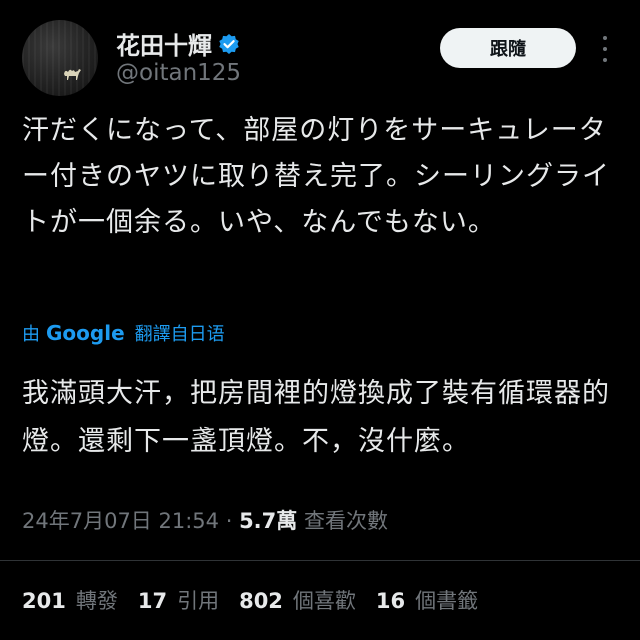  I want to click on engagement-stats: 201 轉發 17 引用 802 個喜歡 16 個書籤, so click(260, 600).